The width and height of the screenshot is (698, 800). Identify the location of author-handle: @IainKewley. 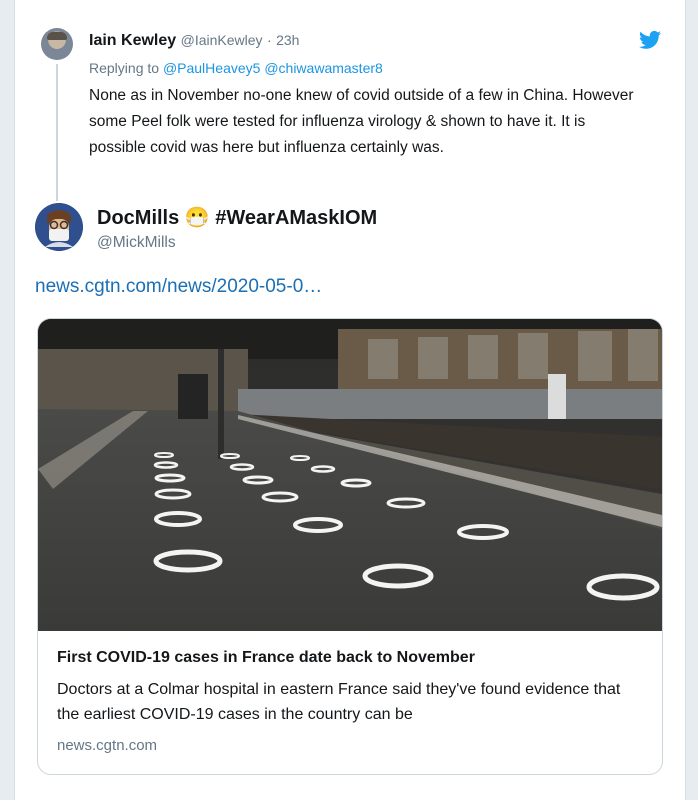
(222, 40).